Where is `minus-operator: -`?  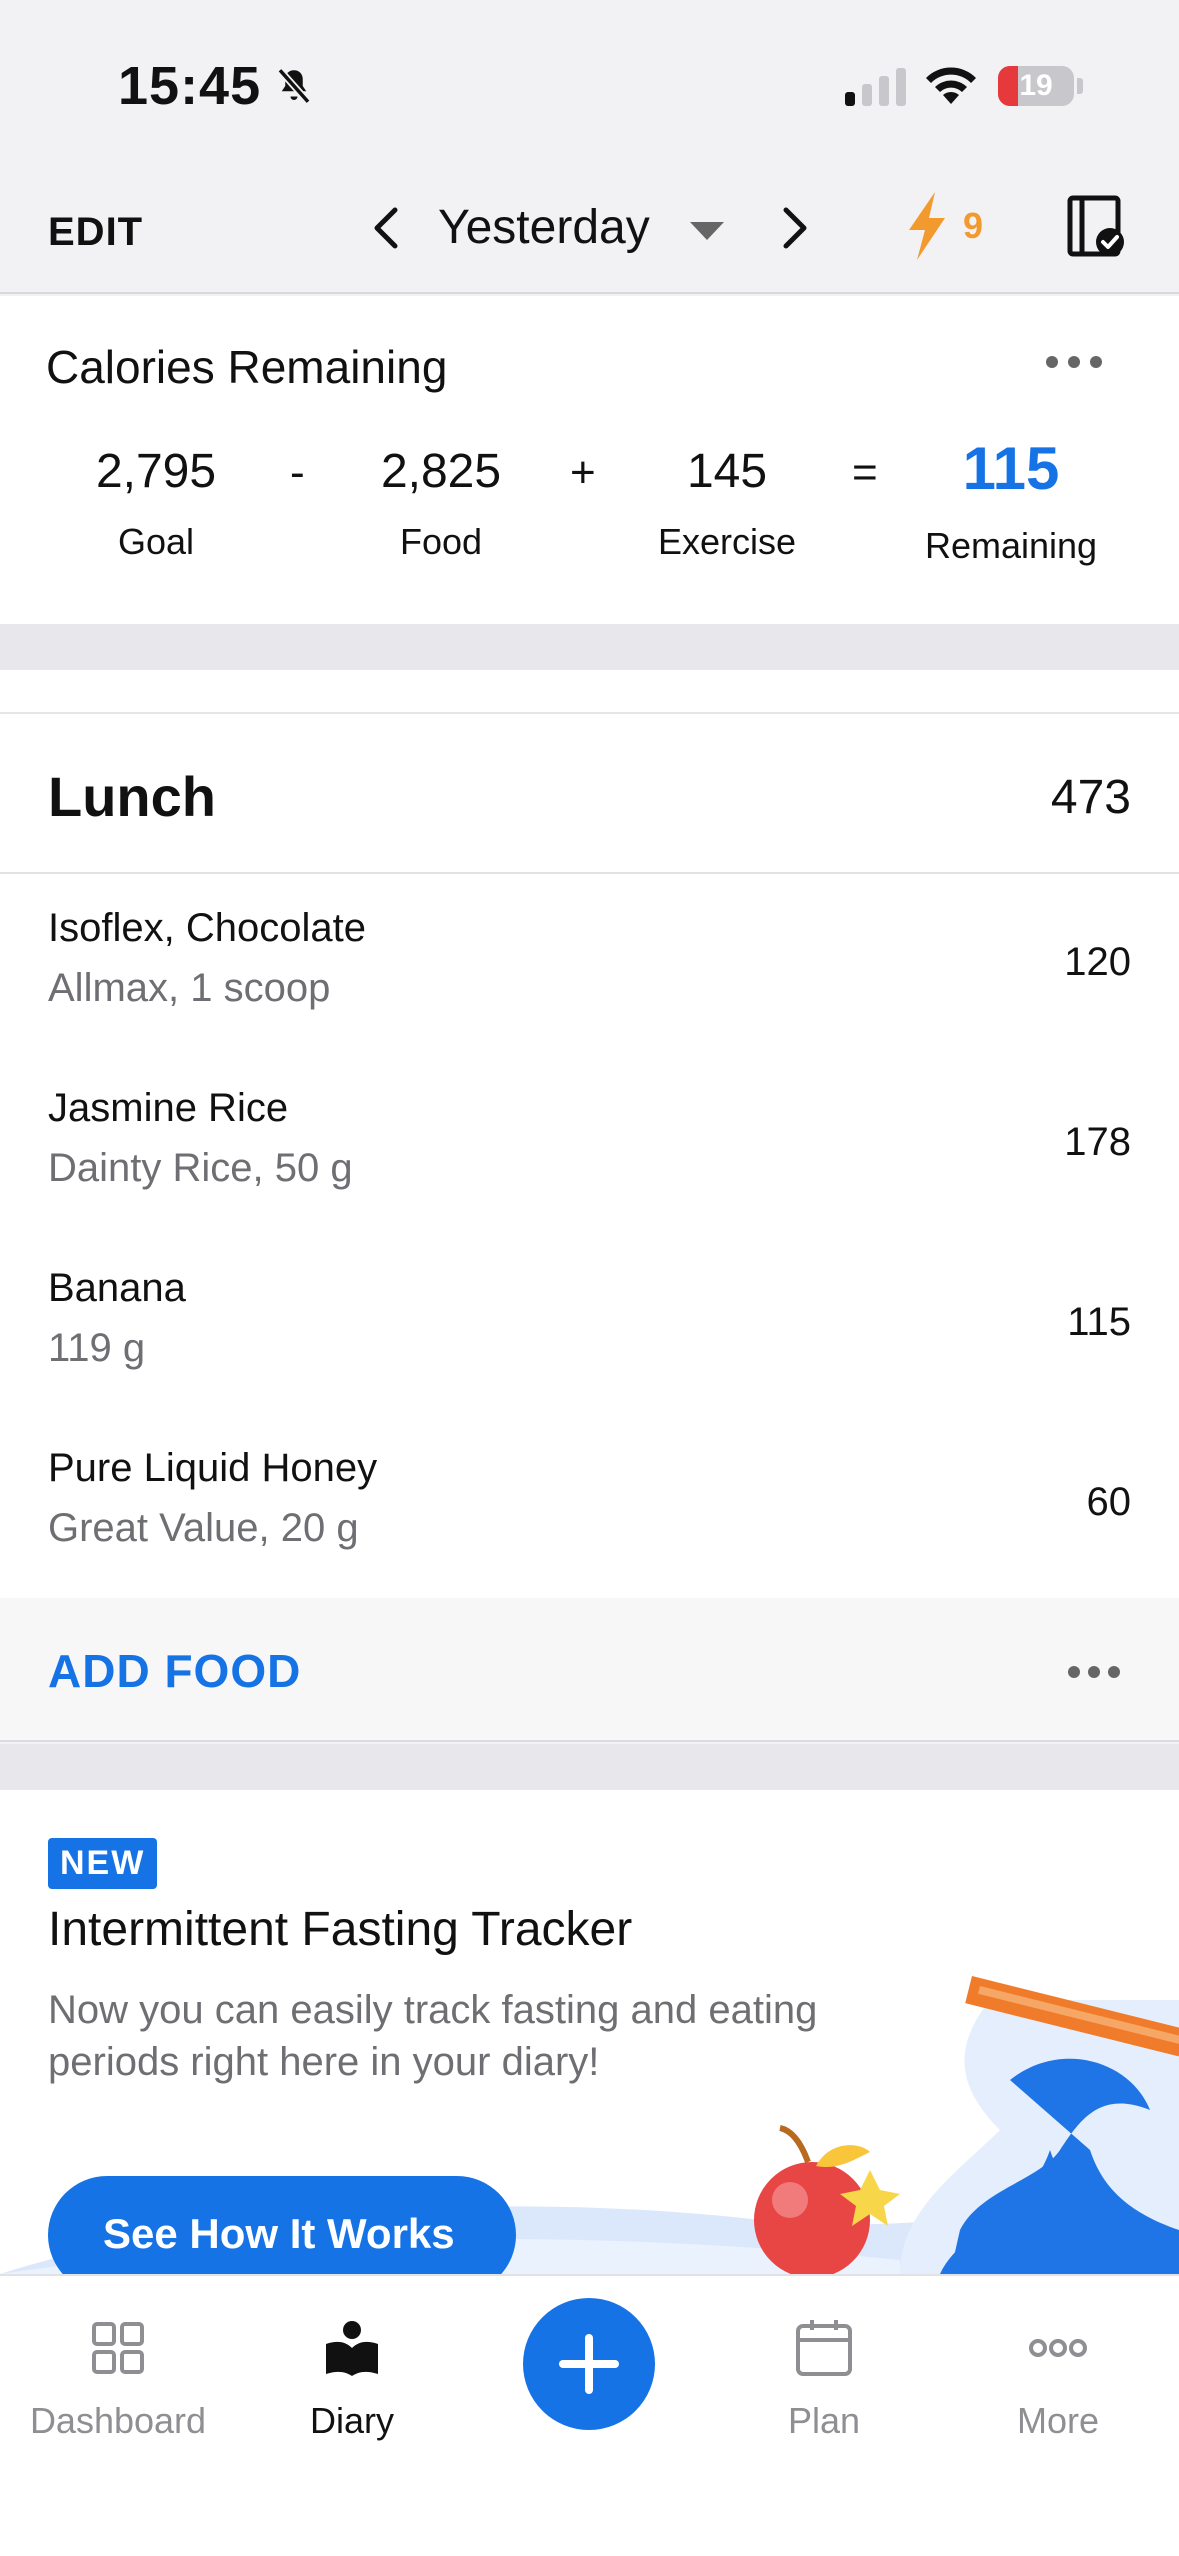
minus-operator: - is located at coordinates (297, 472).